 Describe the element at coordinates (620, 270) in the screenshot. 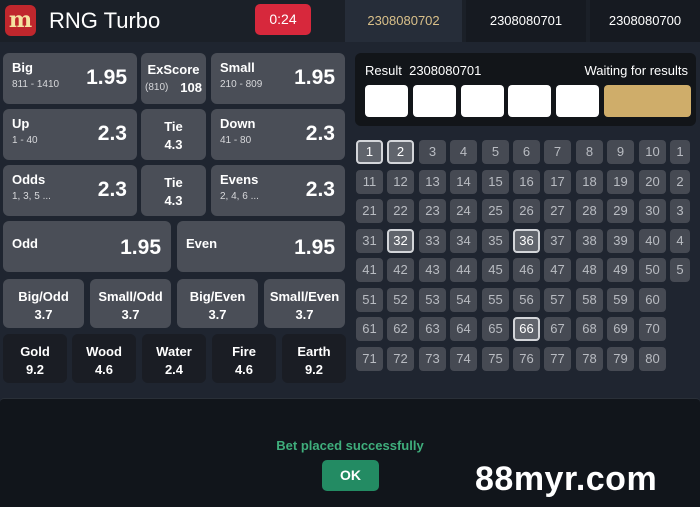

I see `number-cell: 49` at that location.